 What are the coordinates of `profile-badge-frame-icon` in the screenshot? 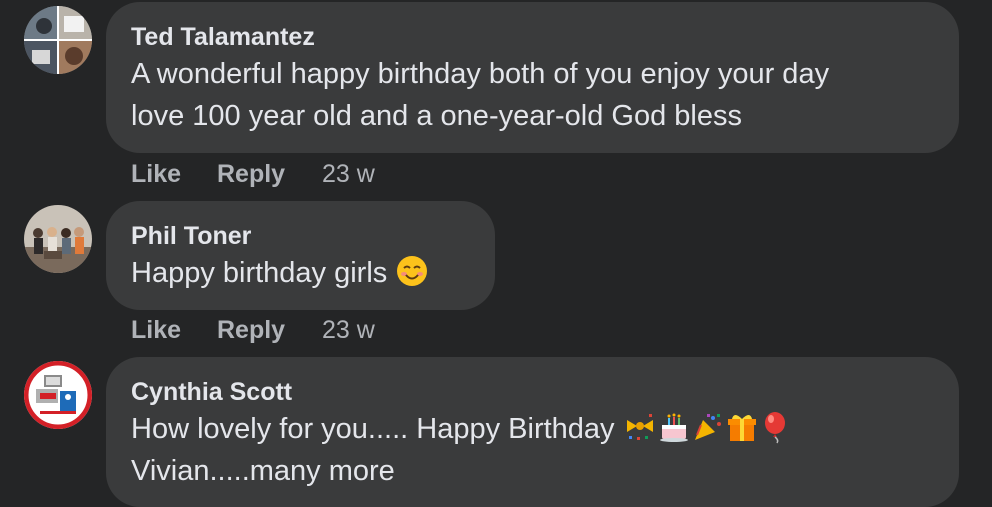 It's located at (58, 395).